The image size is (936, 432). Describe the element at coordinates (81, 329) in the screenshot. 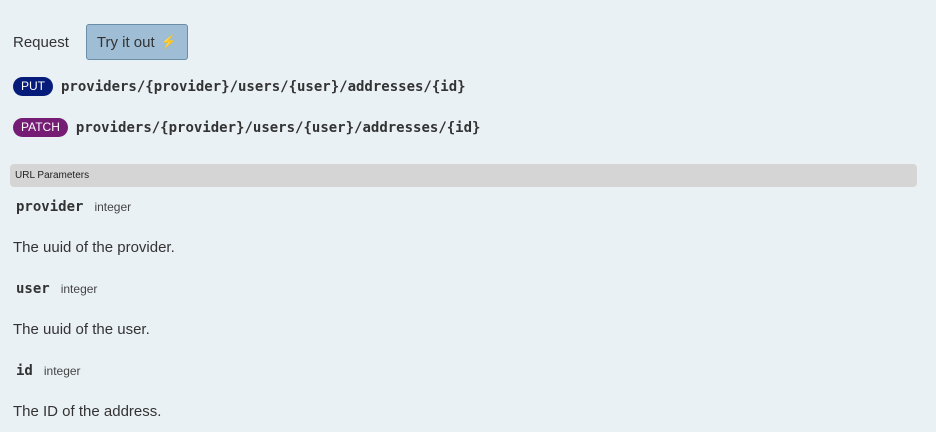

I see `param-description: The uuid of the user.` at that location.